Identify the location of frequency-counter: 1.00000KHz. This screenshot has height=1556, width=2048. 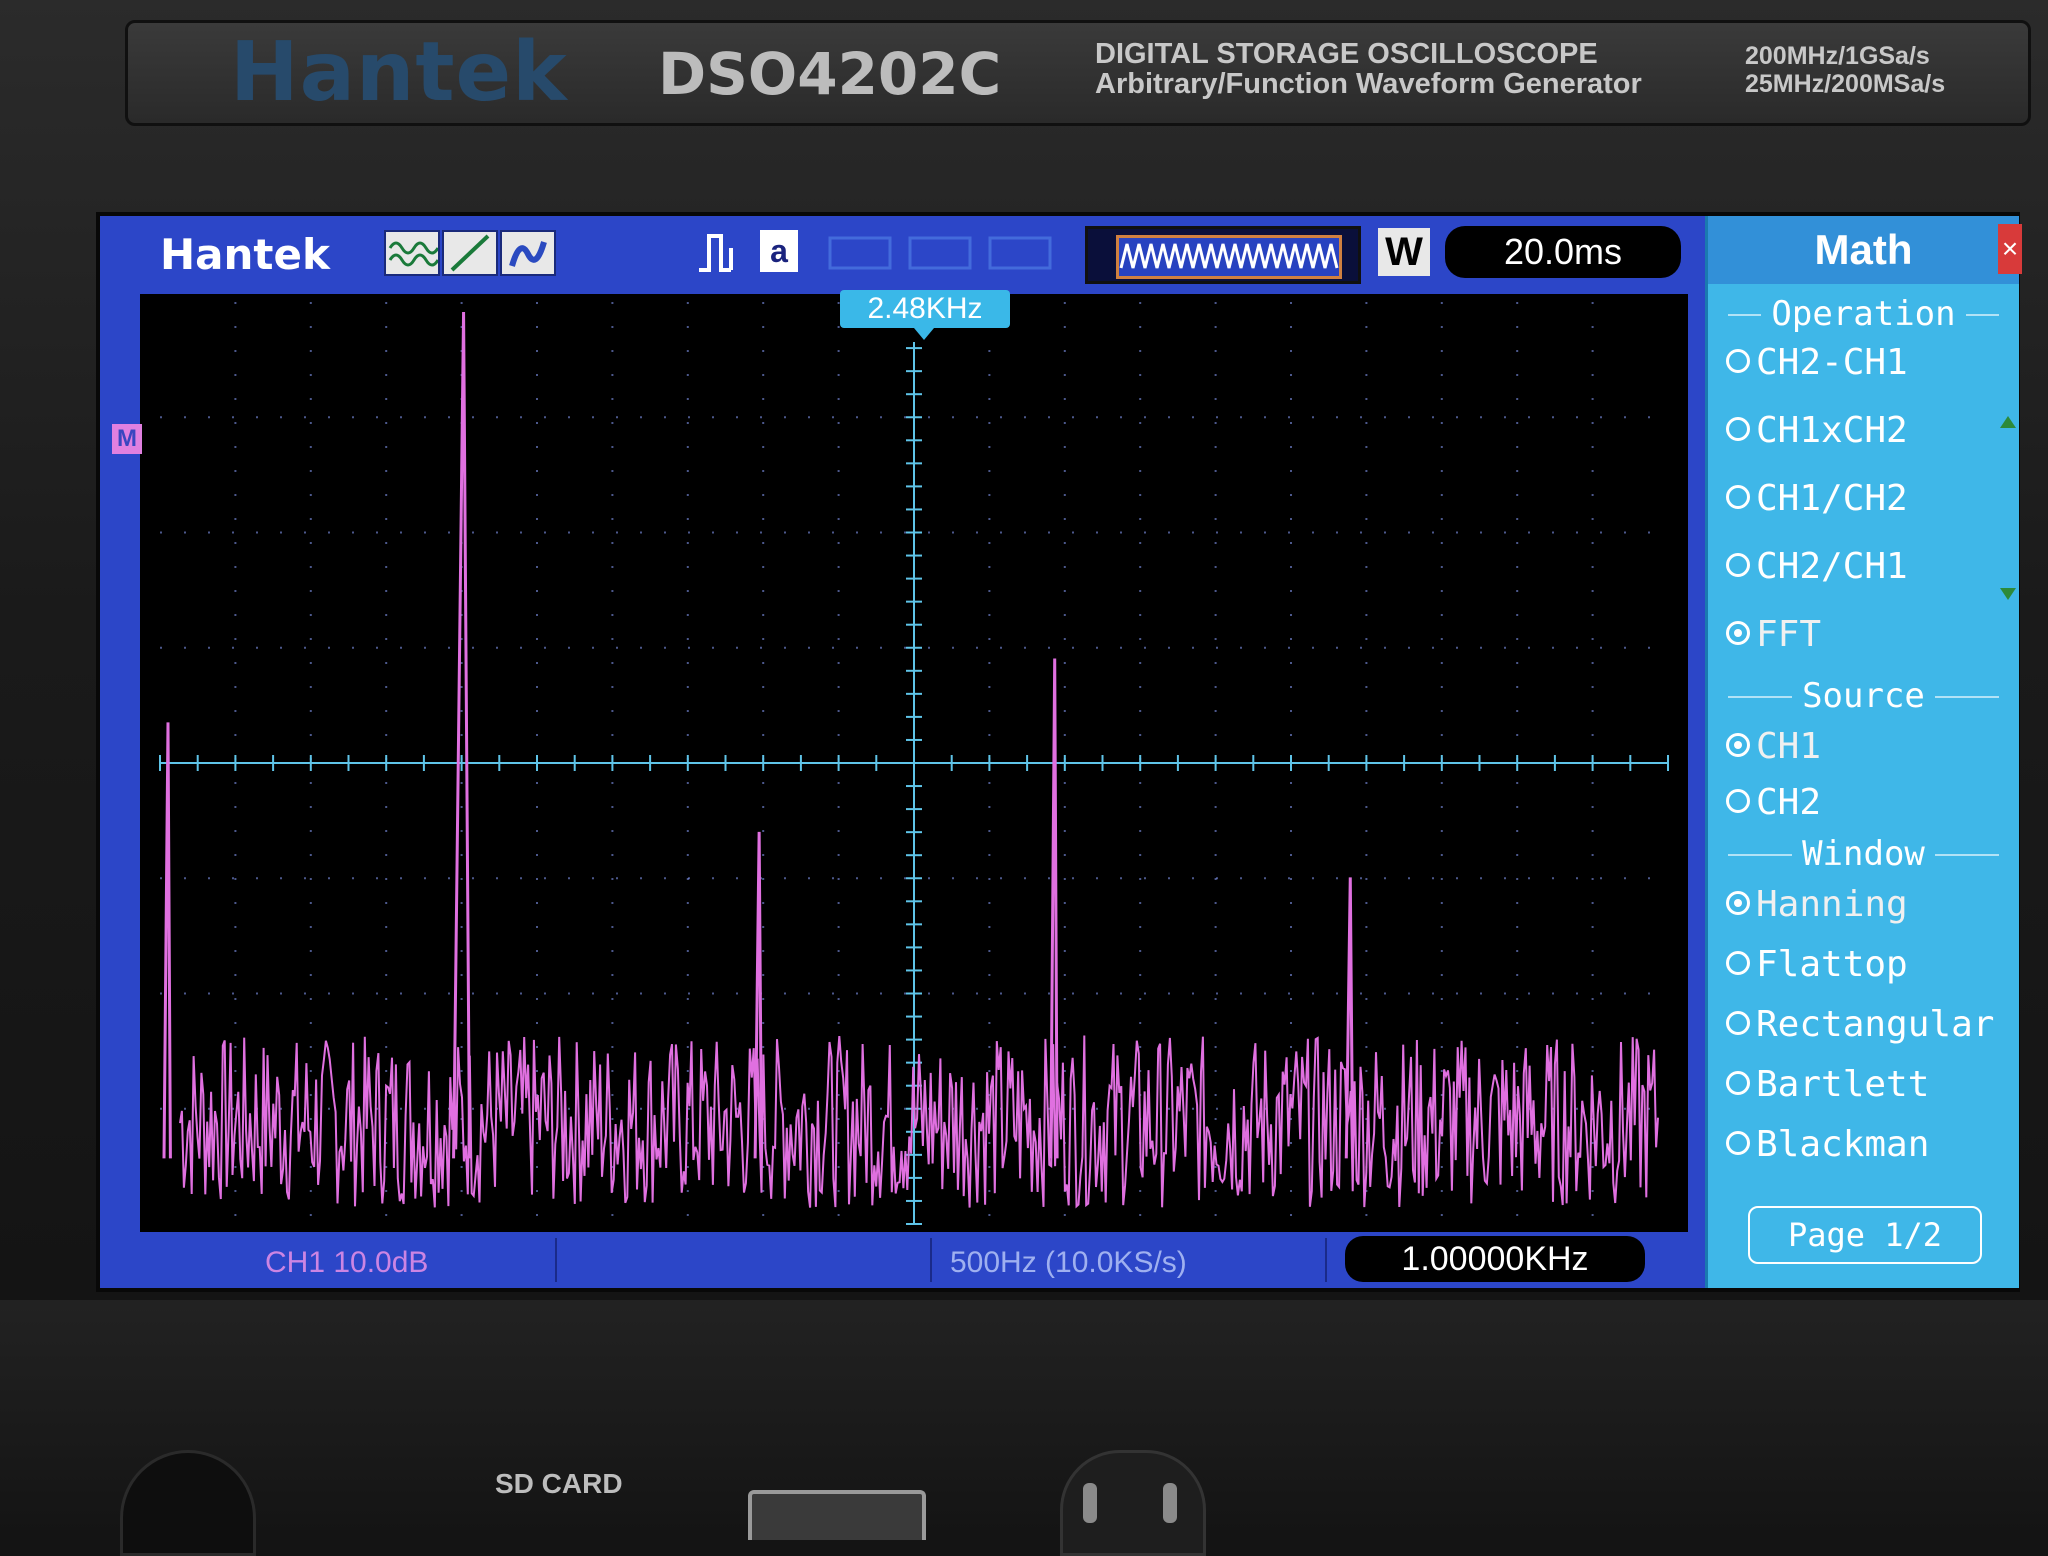
(1495, 1259).